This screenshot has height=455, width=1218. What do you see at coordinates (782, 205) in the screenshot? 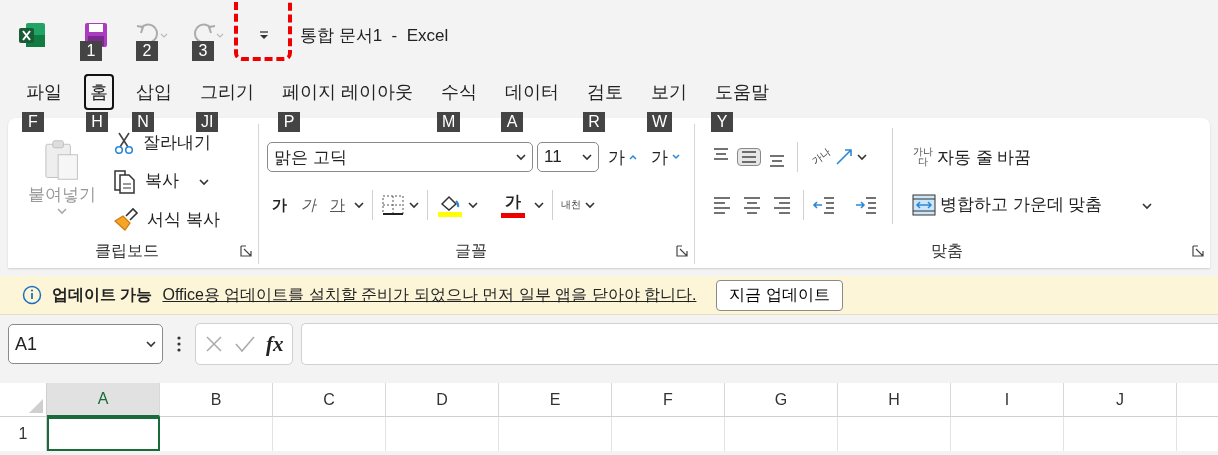
I see `align-right-icon` at bounding box center [782, 205].